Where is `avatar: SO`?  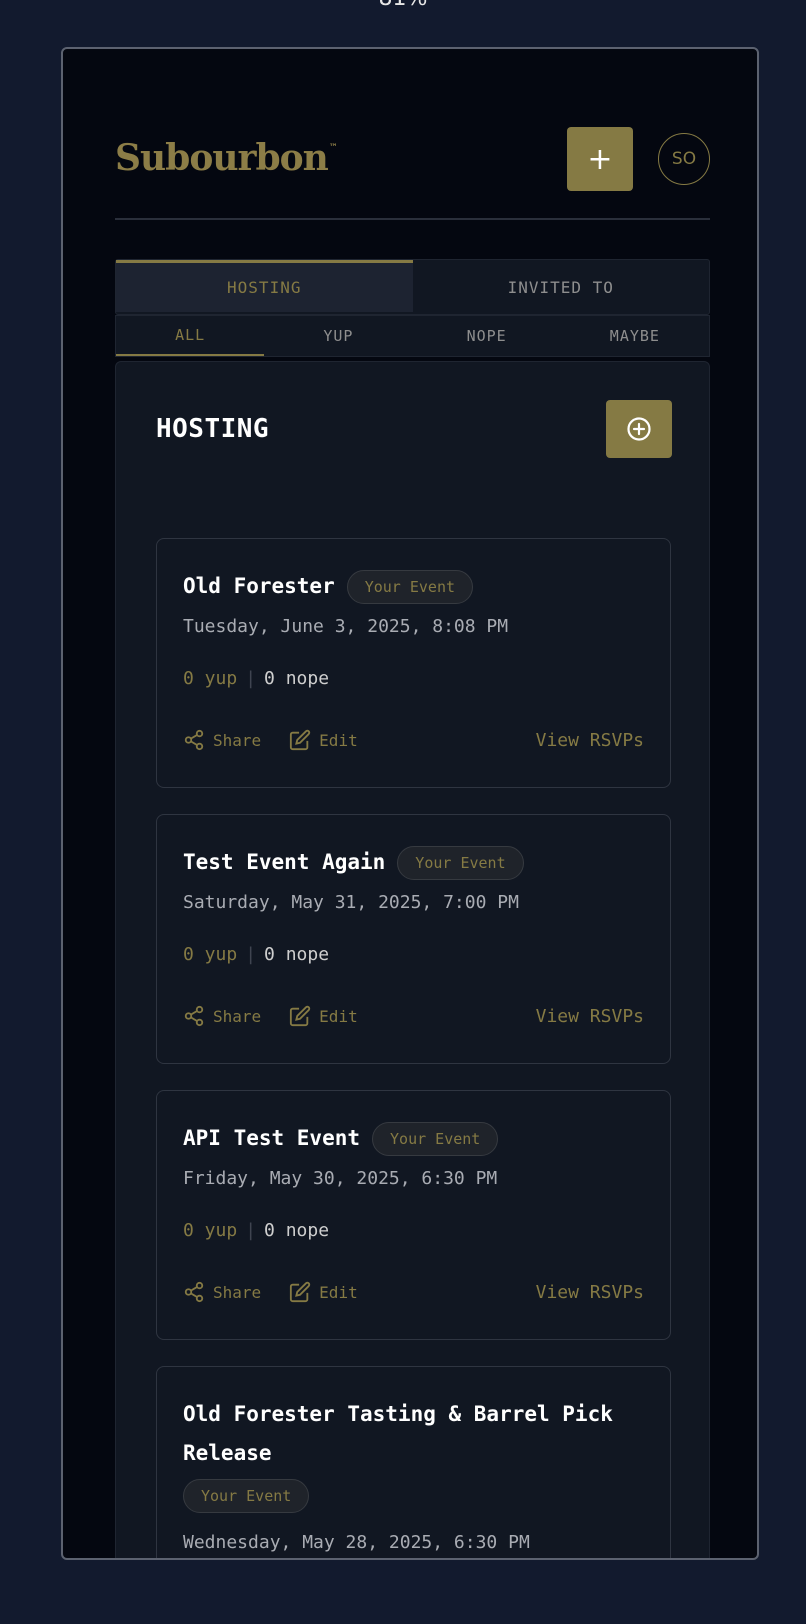 avatar: SO is located at coordinates (684, 159).